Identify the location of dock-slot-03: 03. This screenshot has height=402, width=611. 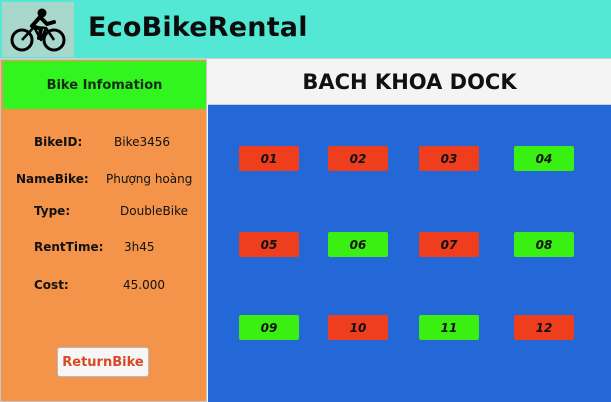
(449, 158).